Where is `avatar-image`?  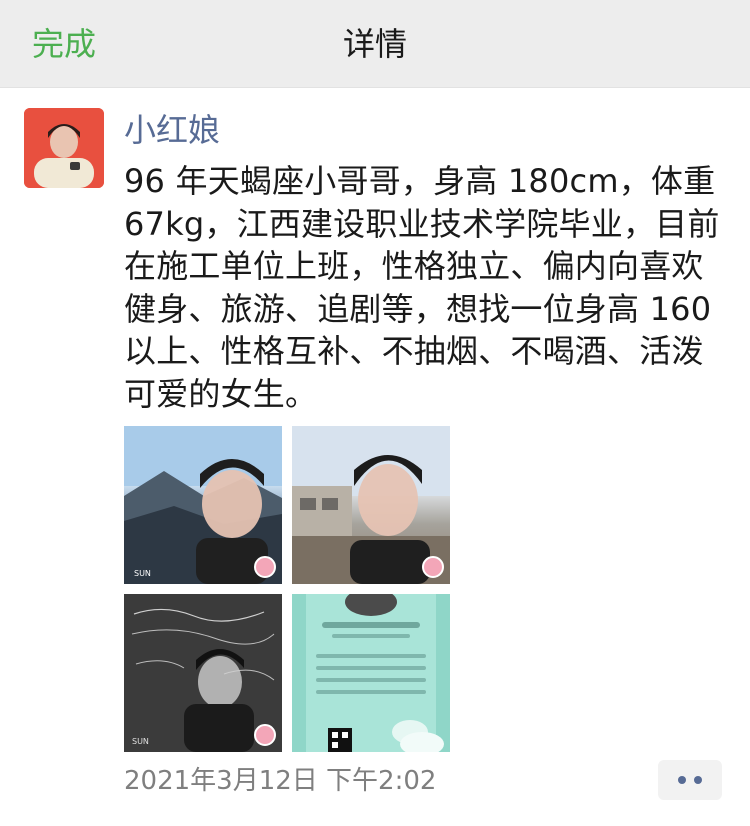
avatar-image is located at coordinates (64, 148).